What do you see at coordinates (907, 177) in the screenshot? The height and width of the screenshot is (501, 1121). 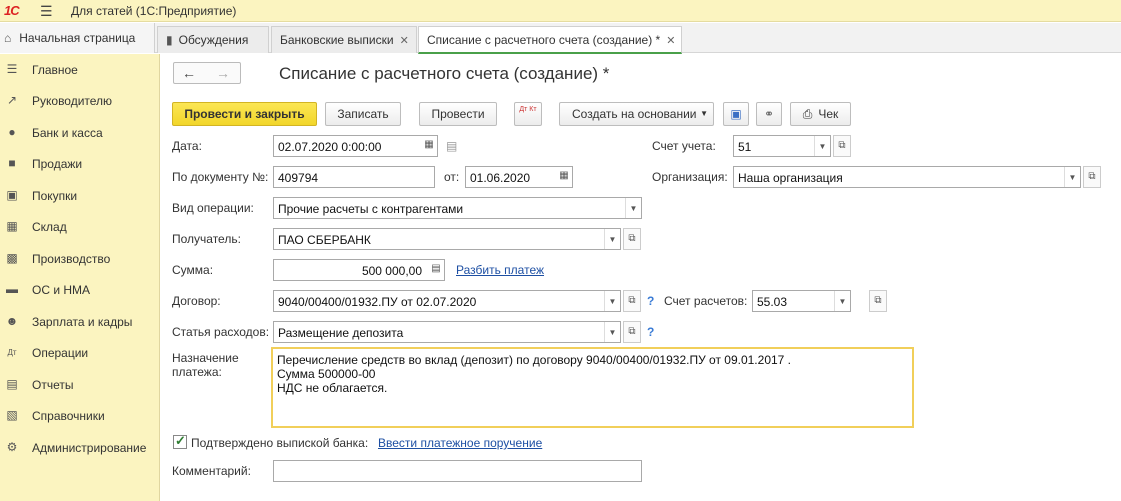 I see `organization-field: Наша организация ▼` at bounding box center [907, 177].